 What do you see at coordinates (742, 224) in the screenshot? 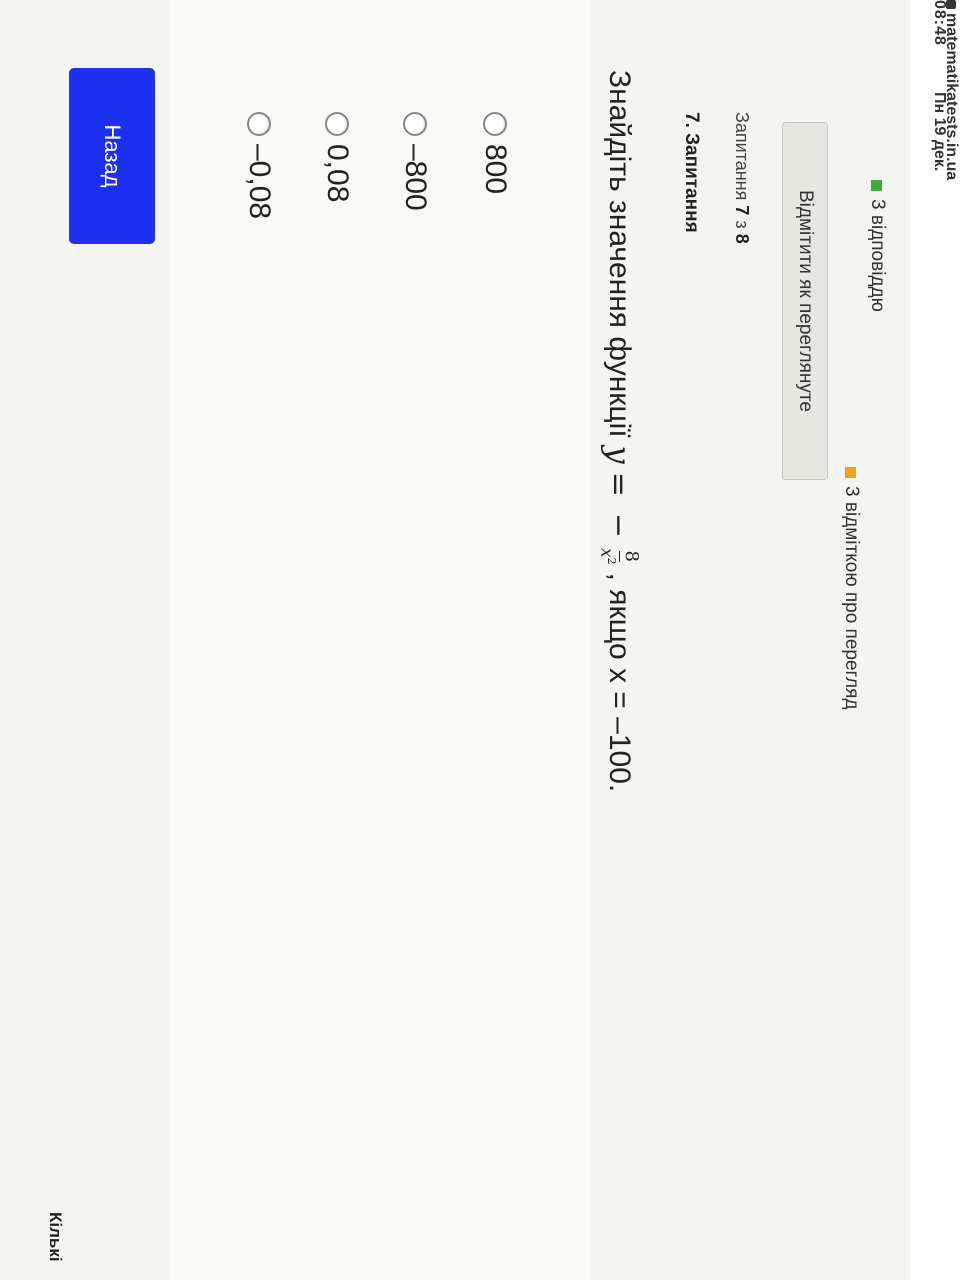
I see `question-counter-sep: з` at bounding box center [742, 224].